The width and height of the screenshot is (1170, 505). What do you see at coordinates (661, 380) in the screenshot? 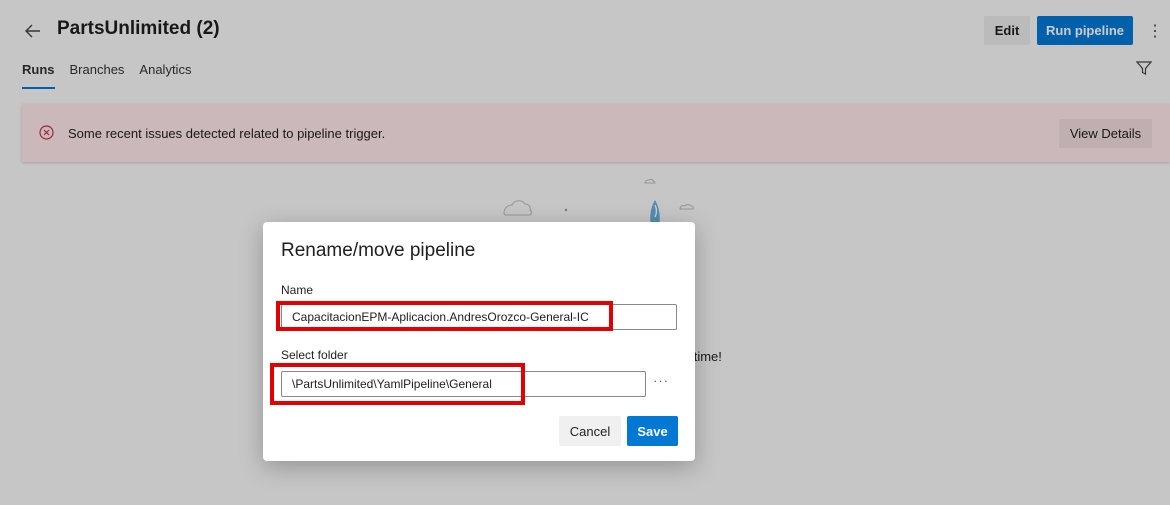
I see `browse-folder-button: ···` at bounding box center [661, 380].